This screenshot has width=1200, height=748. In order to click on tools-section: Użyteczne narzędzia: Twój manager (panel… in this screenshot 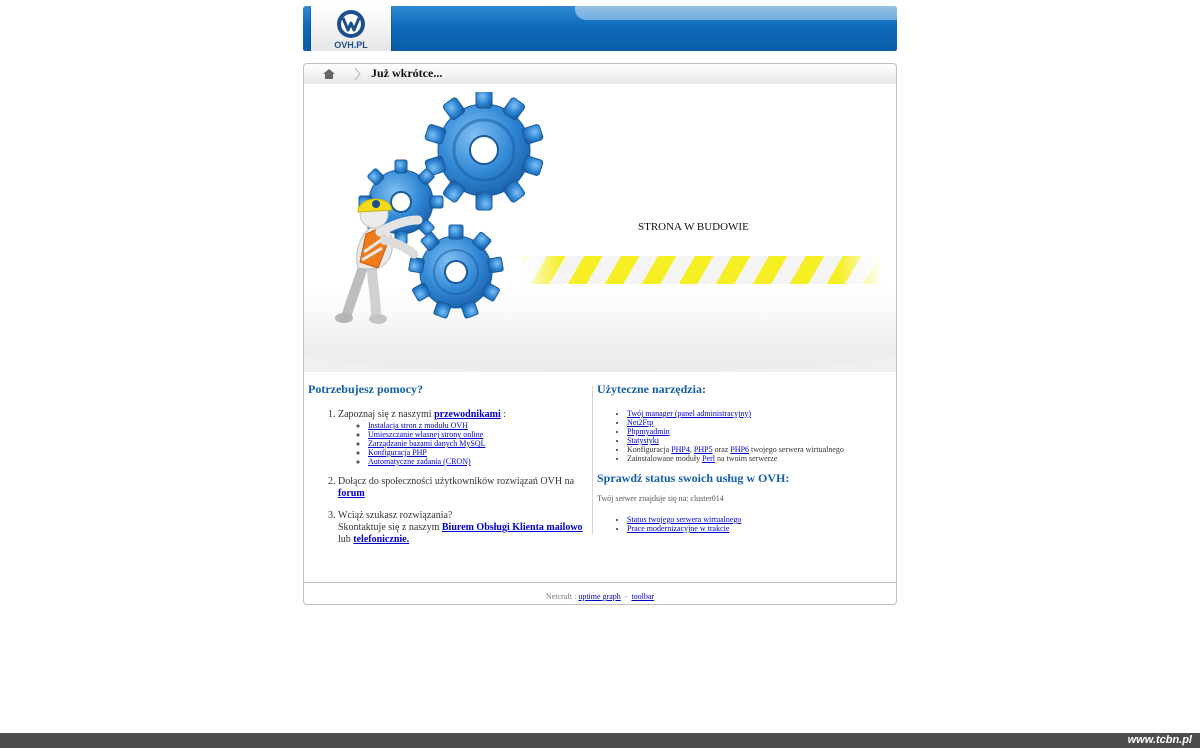, I will do `click(745, 457)`.